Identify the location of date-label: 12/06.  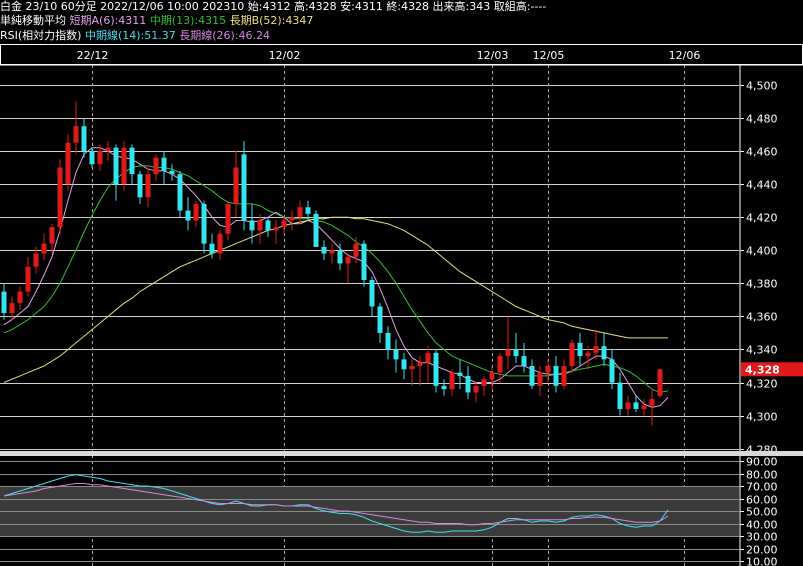
(685, 55).